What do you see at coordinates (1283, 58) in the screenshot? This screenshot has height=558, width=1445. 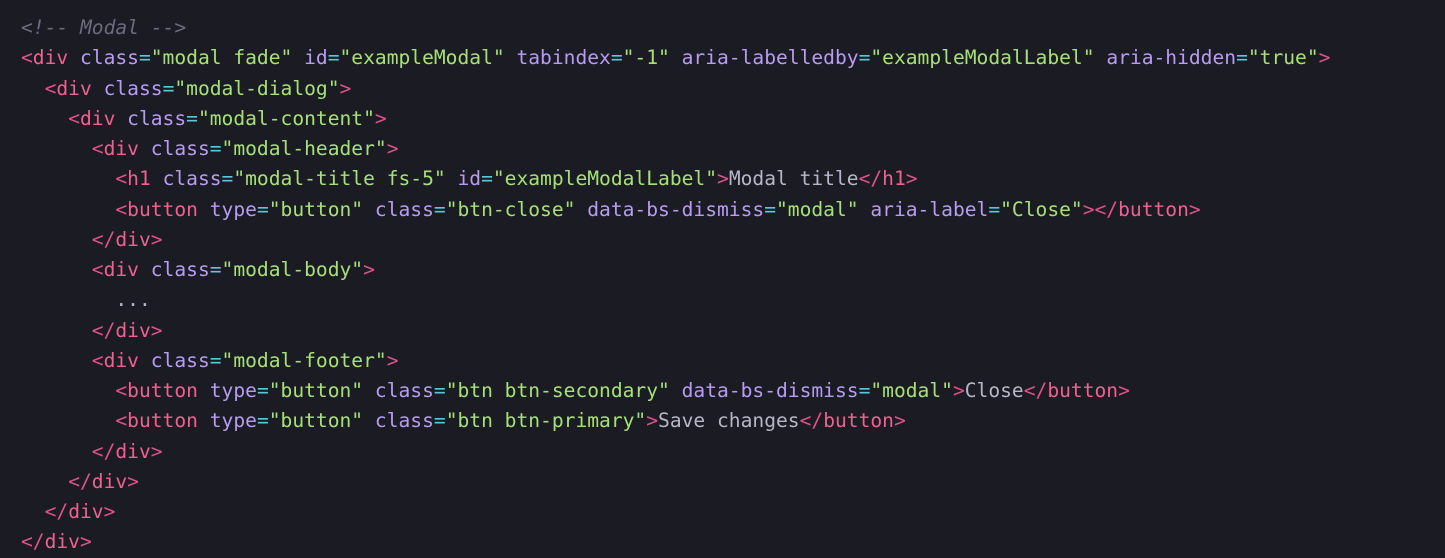 I see `code-token: "true"` at bounding box center [1283, 58].